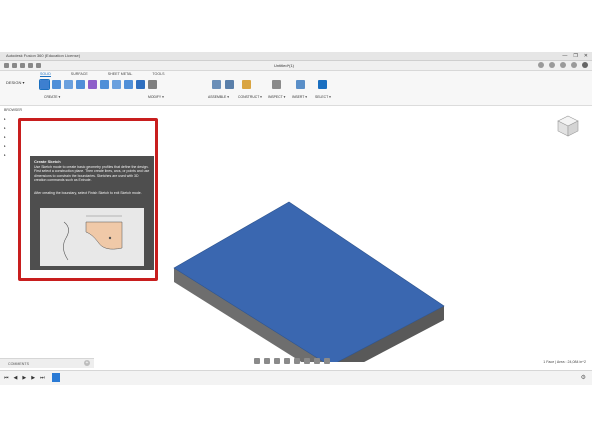 This screenshot has width=592, height=444. I want to click on tab-sheet-metal: SHEET METAL, so click(120, 74).